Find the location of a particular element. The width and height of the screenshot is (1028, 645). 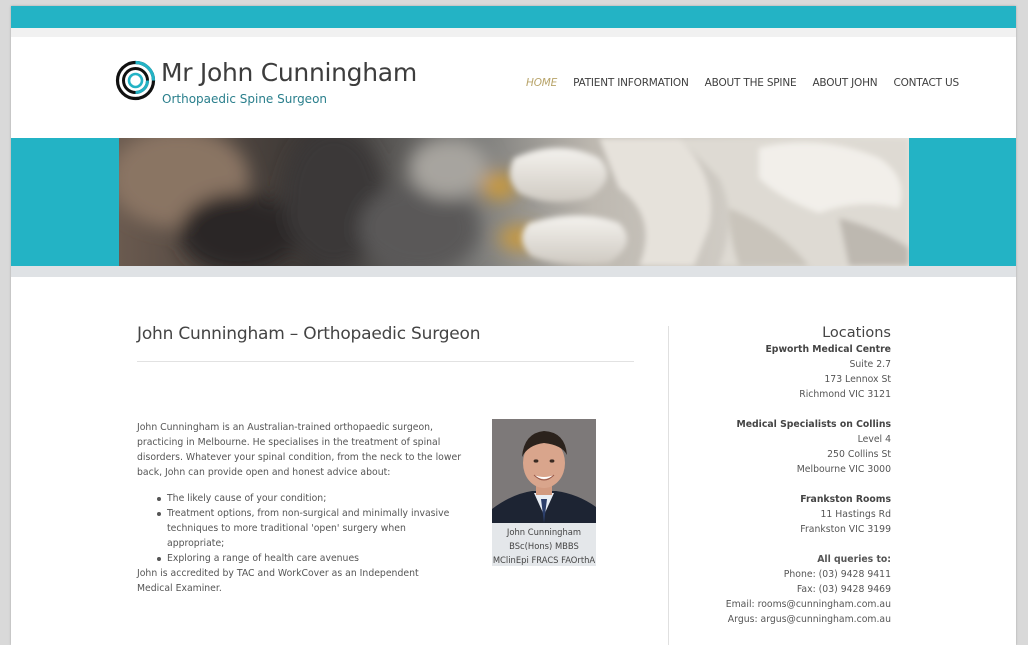

list-item: Exploring a range of health care avenues is located at coordinates (307, 558).